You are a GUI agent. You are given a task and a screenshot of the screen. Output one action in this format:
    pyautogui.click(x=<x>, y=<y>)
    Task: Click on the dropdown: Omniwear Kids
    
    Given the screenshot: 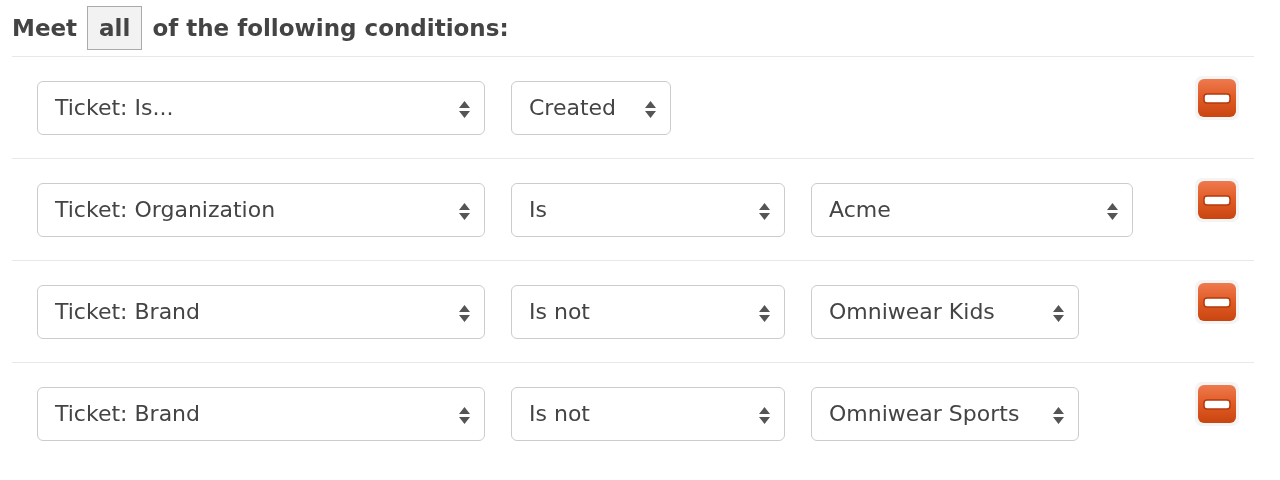 What is the action you would take?
    pyautogui.click(x=945, y=311)
    